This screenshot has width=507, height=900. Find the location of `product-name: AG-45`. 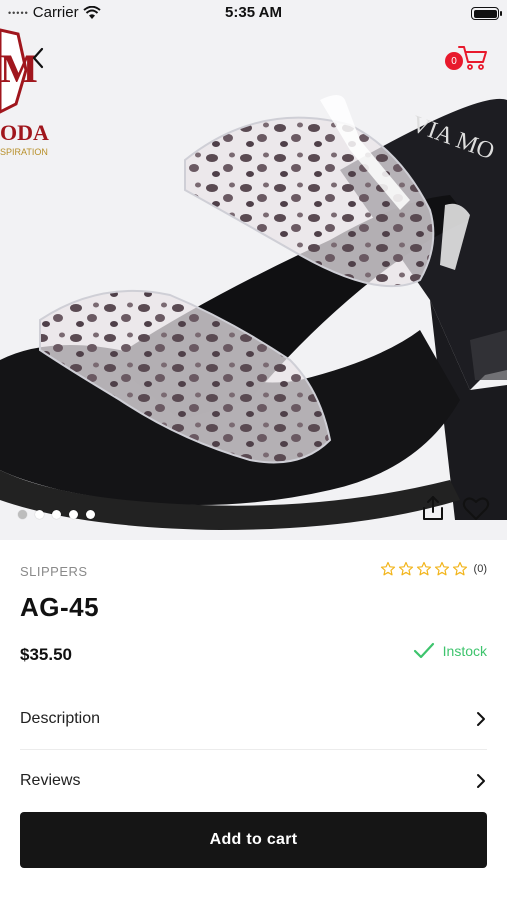

product-name: AG-45 is located at coordinates (60, 607).